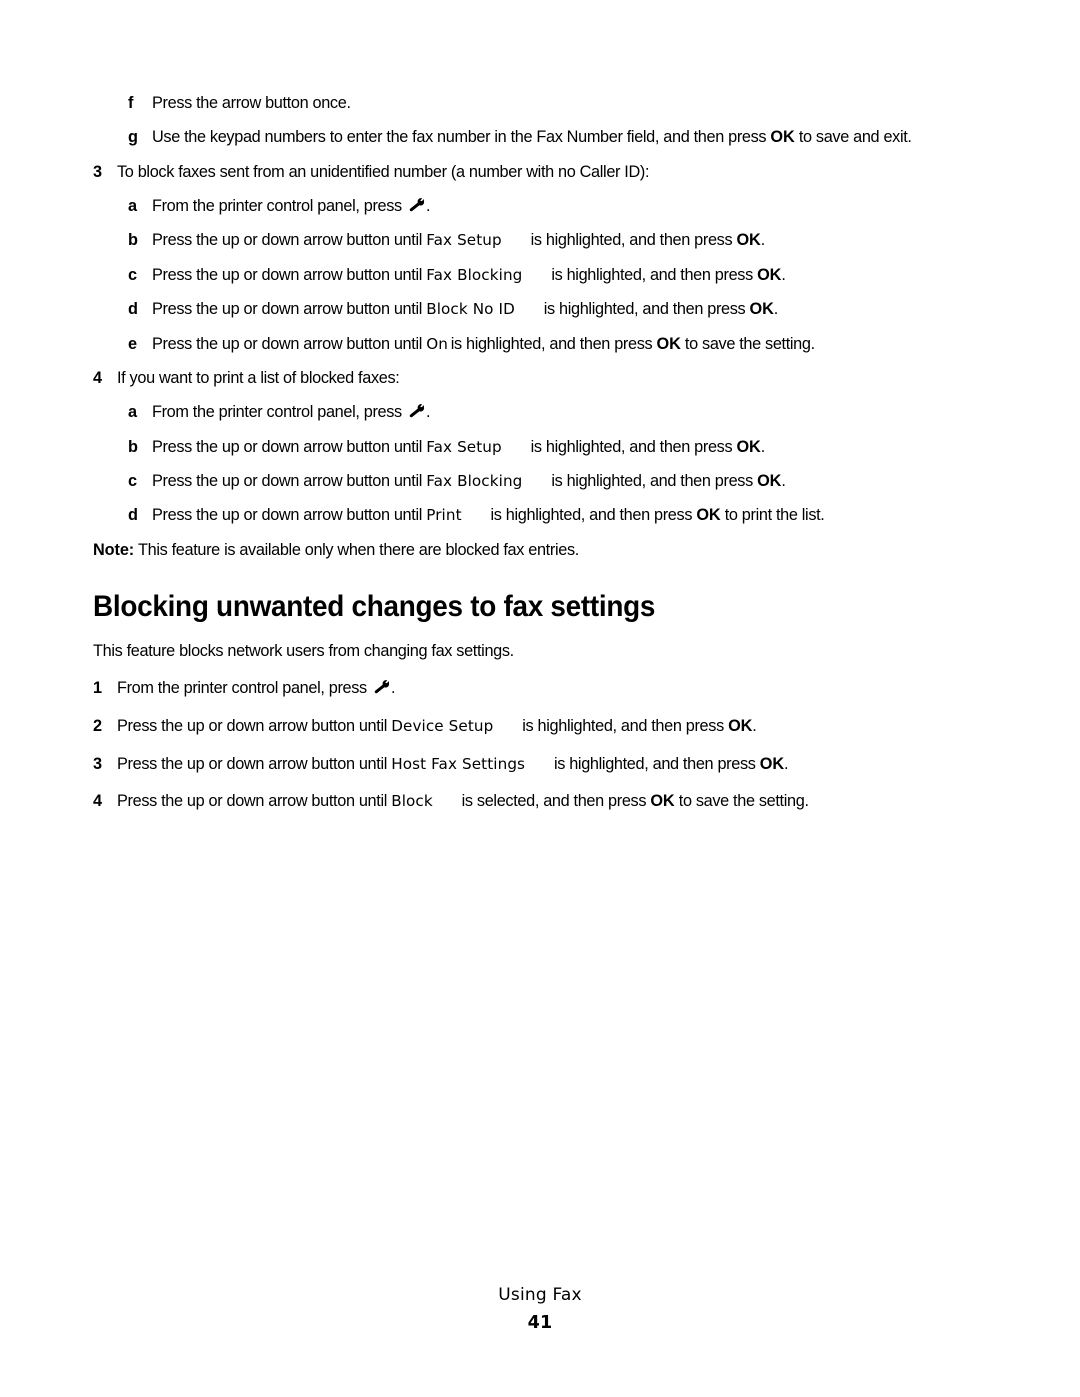 The image size is (1080, 1397). I want to click on step-item-f: f Press the arrow button once., so click(548, 103).